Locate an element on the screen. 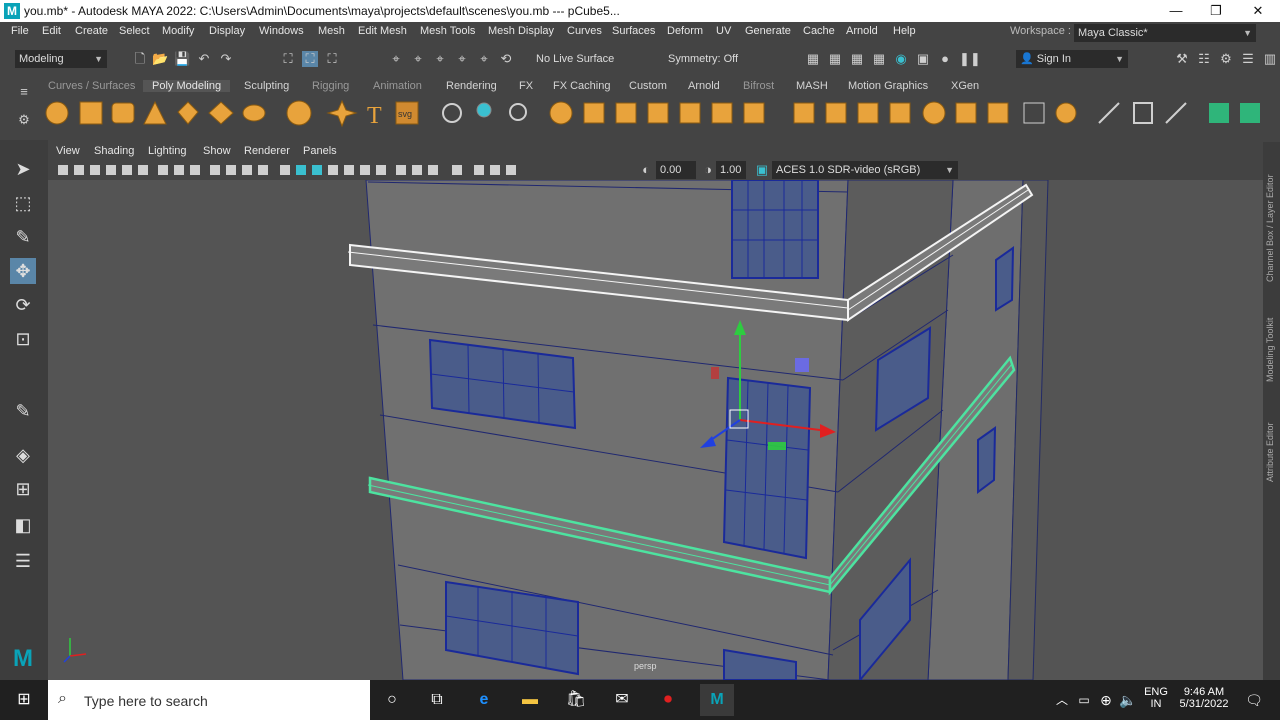  menu-cache: Cache is located at coordinates (819, 31).